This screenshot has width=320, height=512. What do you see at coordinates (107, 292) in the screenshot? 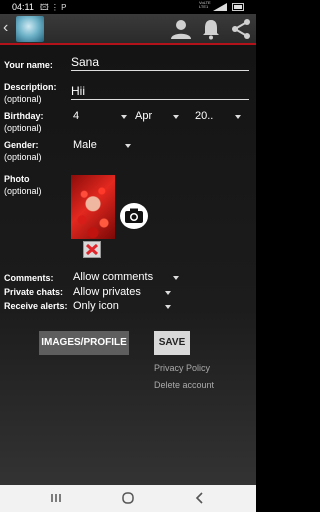
I see `private-chats-value: Allow privates` at bounding box center [107, 292].